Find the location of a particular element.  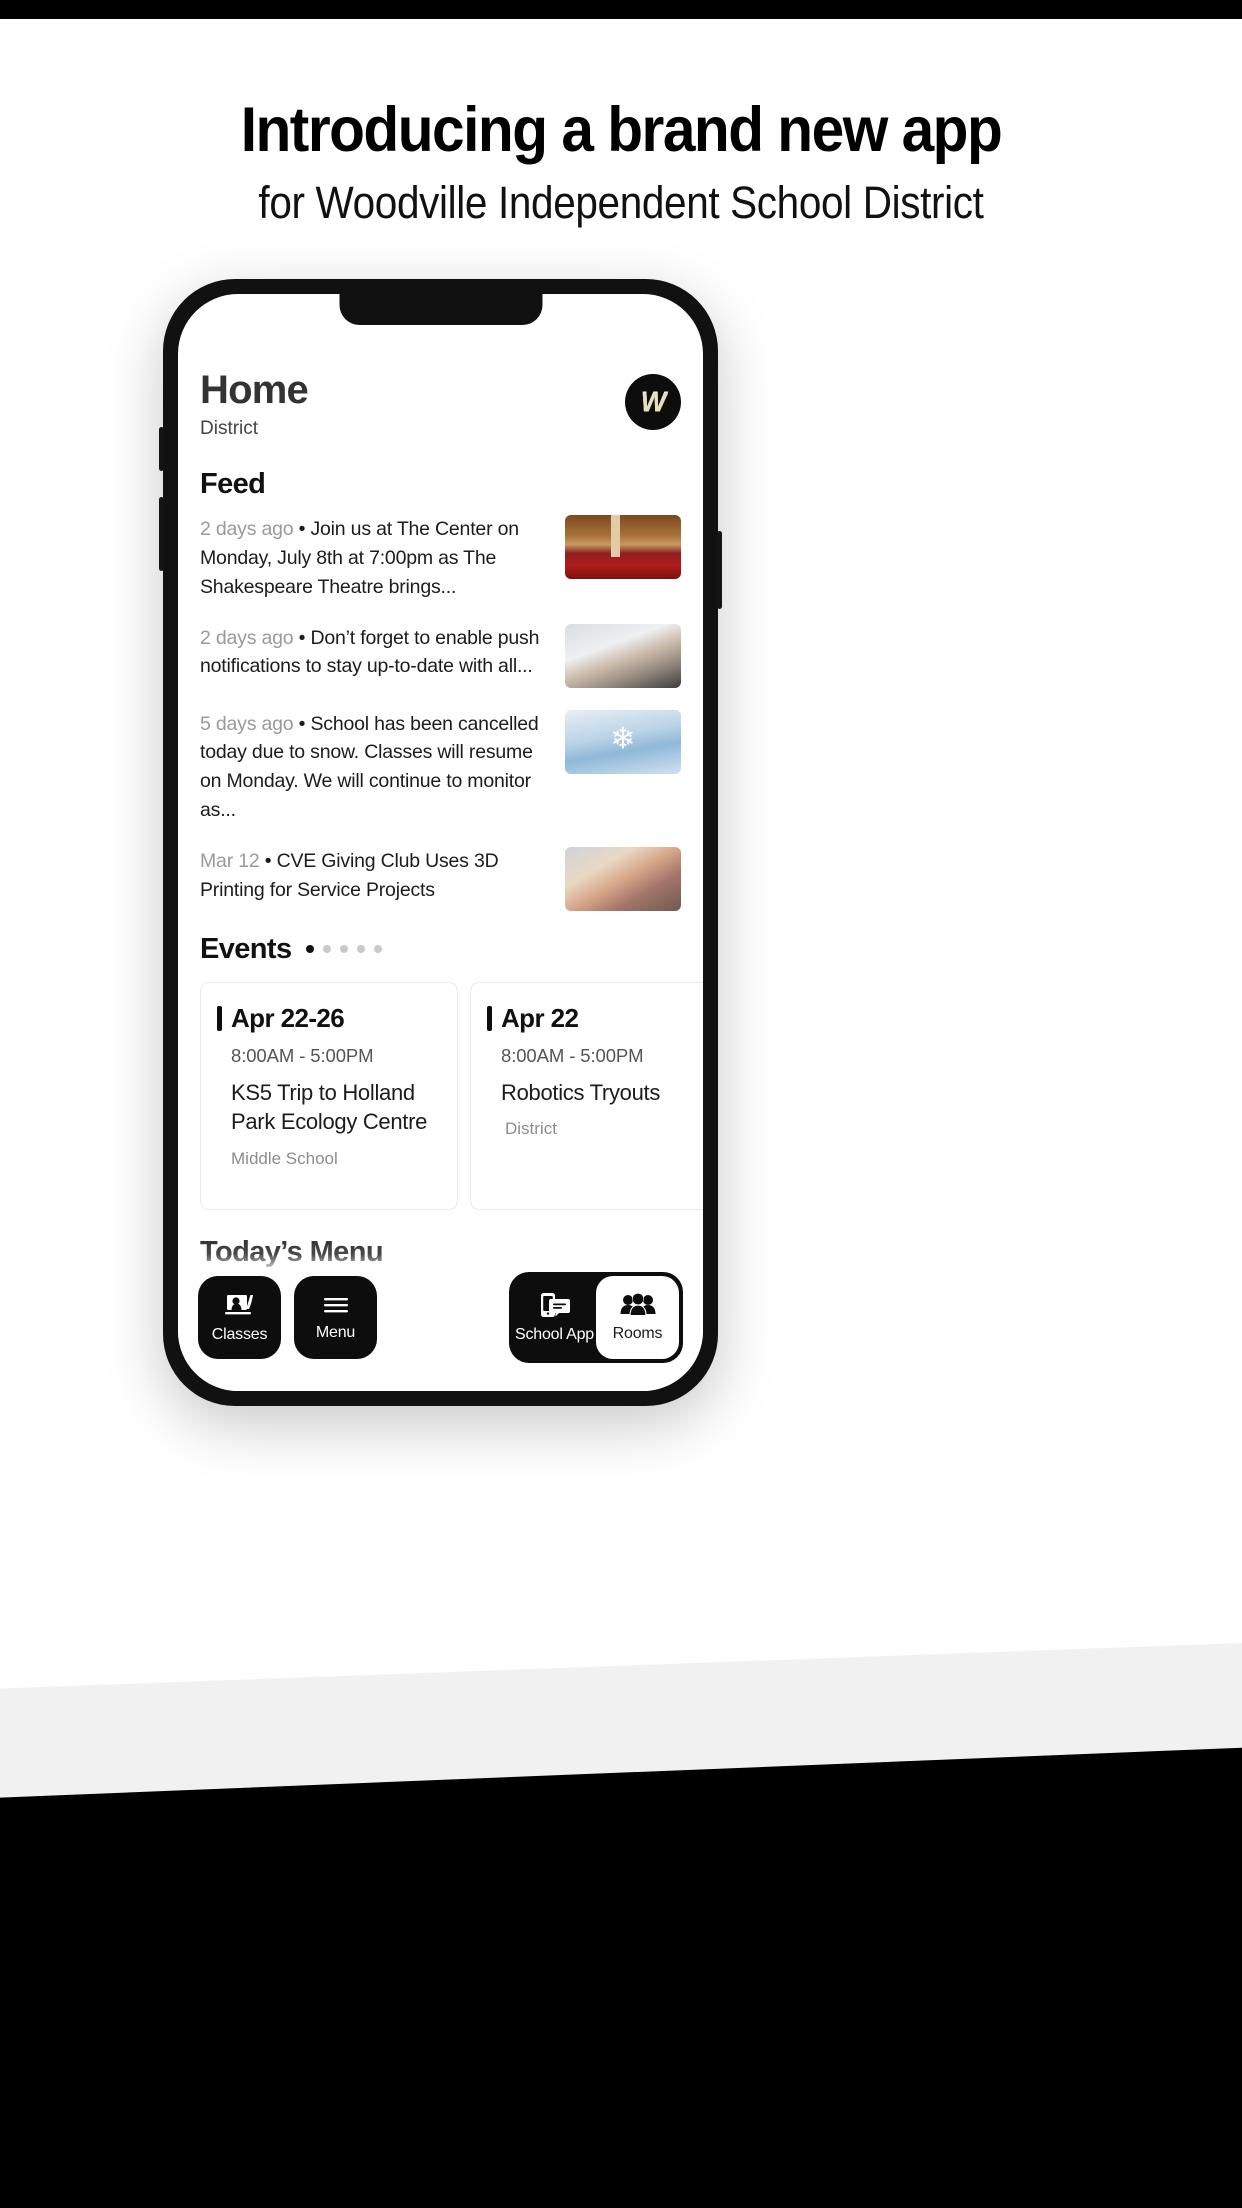

background-black-base is located at coordinates (621, 2133).